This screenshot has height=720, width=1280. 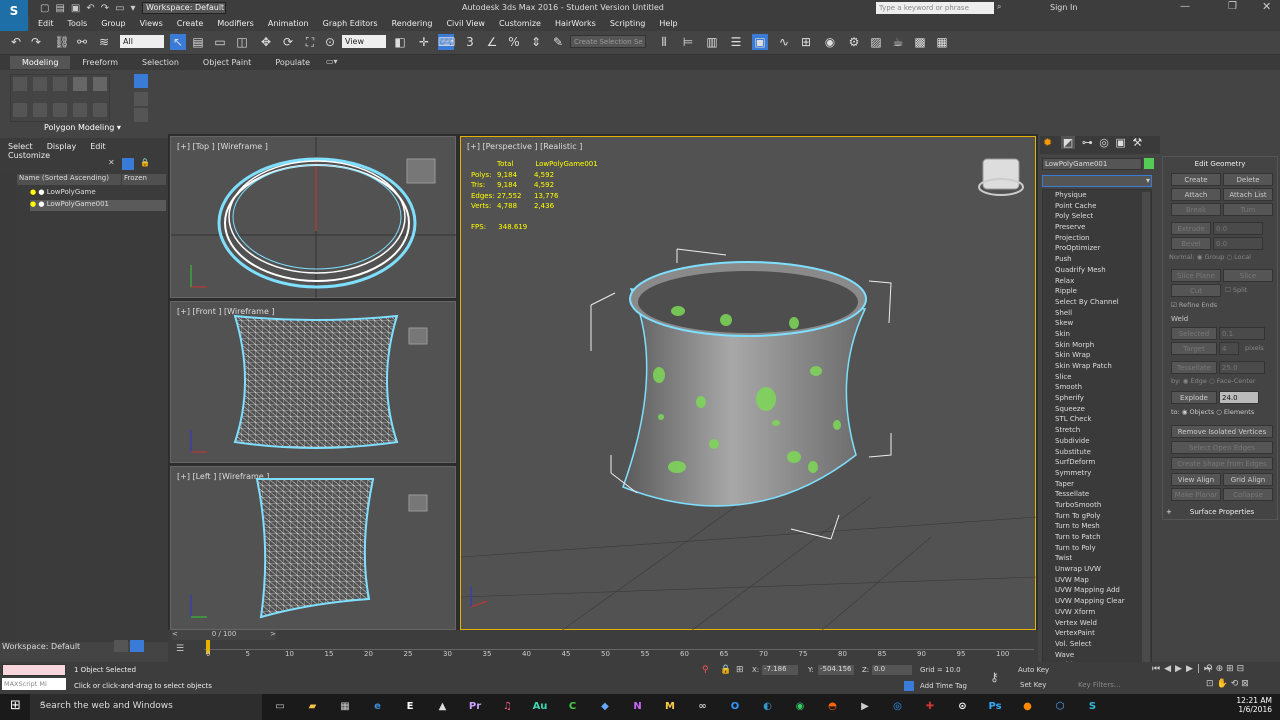 I want to click on app-icon: ▲, so click(x=443, y=707).